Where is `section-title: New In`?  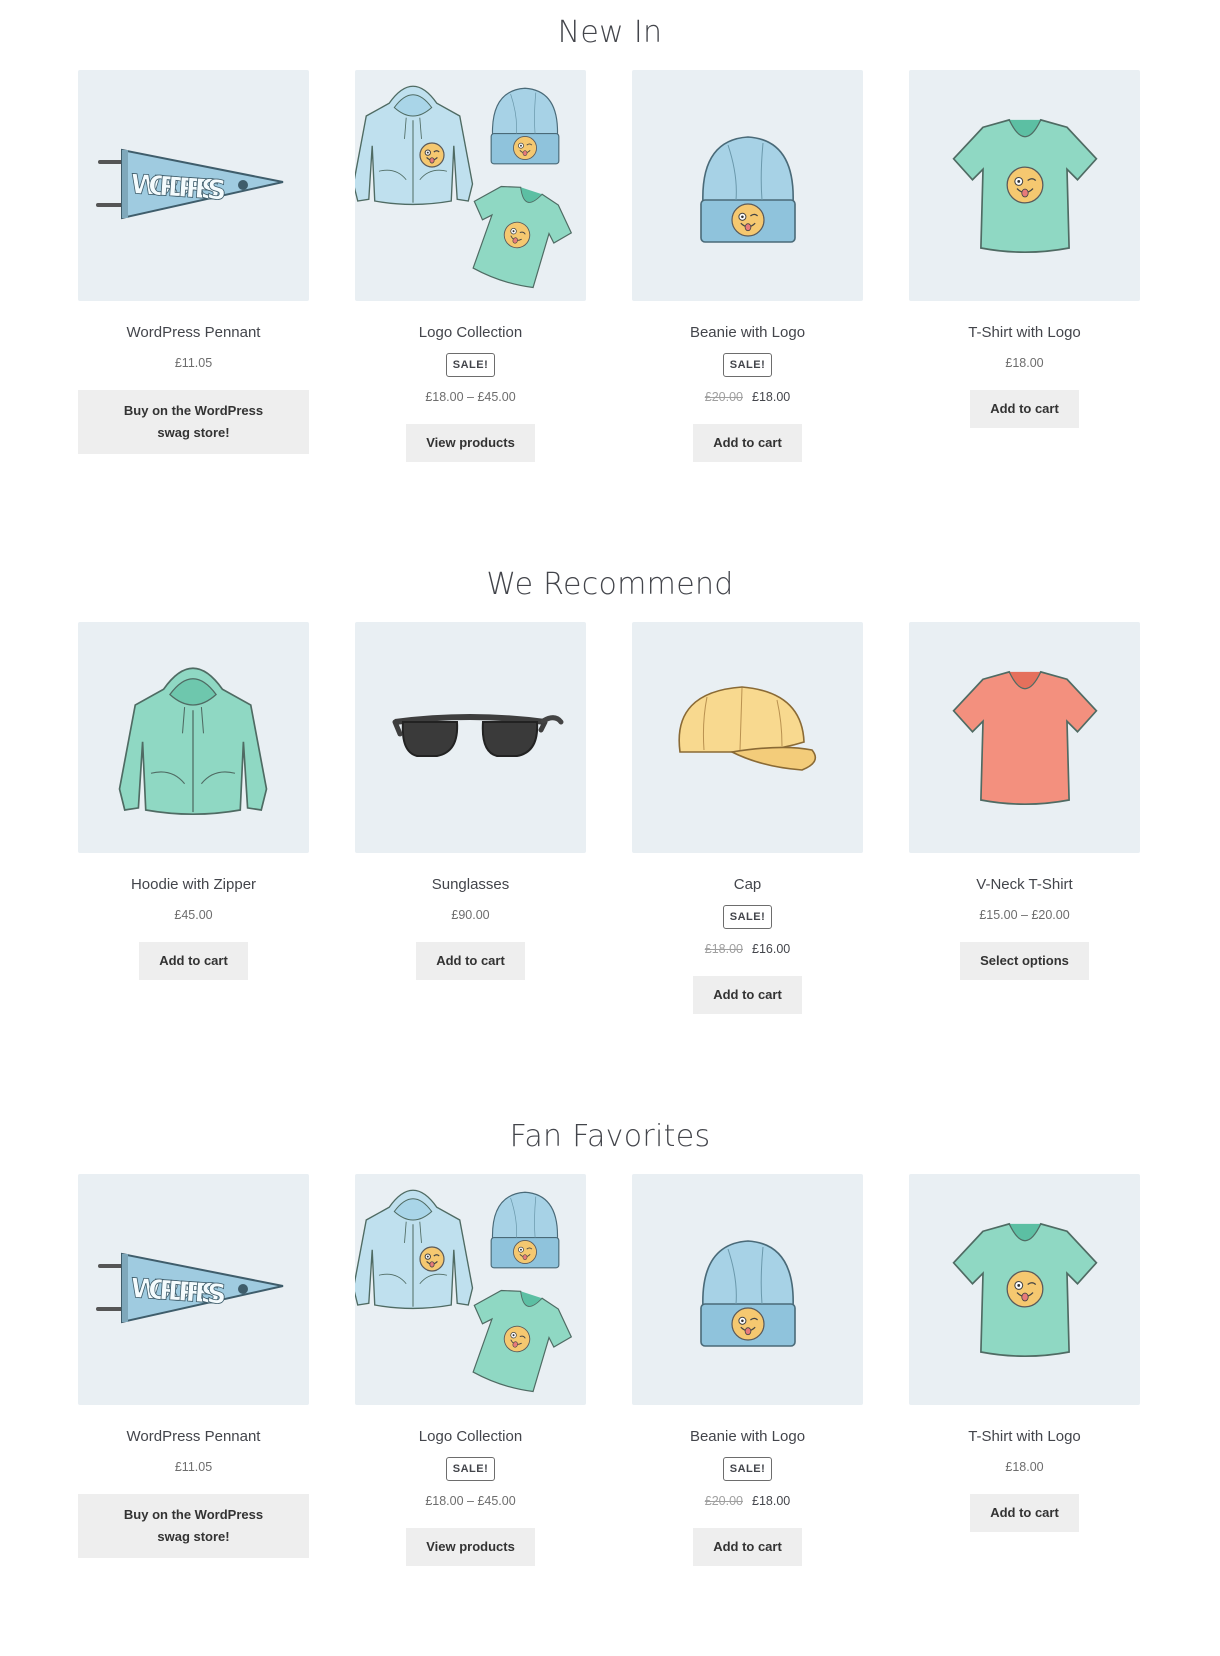 section-title: New In is located at coordinates (610, 32).